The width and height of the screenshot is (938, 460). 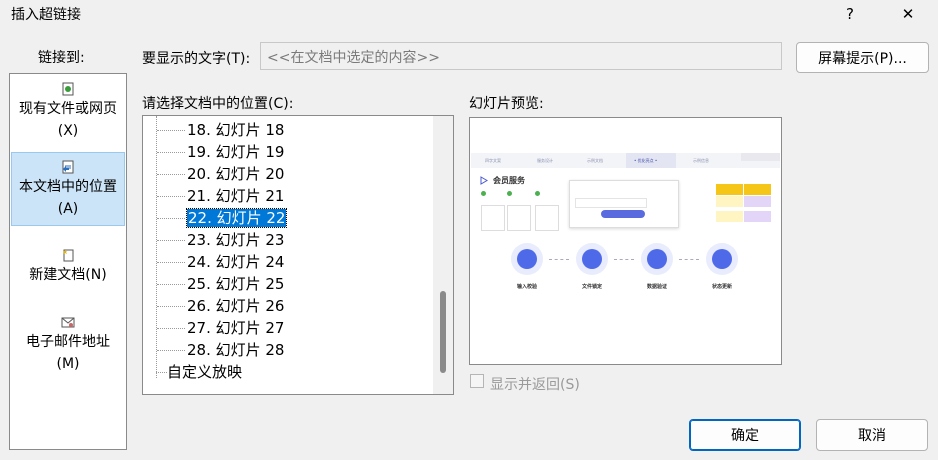 What do you see at coordinates (68, 89) in the screenshot?
I see `web-page-icon` at bounding box center [68, 89].